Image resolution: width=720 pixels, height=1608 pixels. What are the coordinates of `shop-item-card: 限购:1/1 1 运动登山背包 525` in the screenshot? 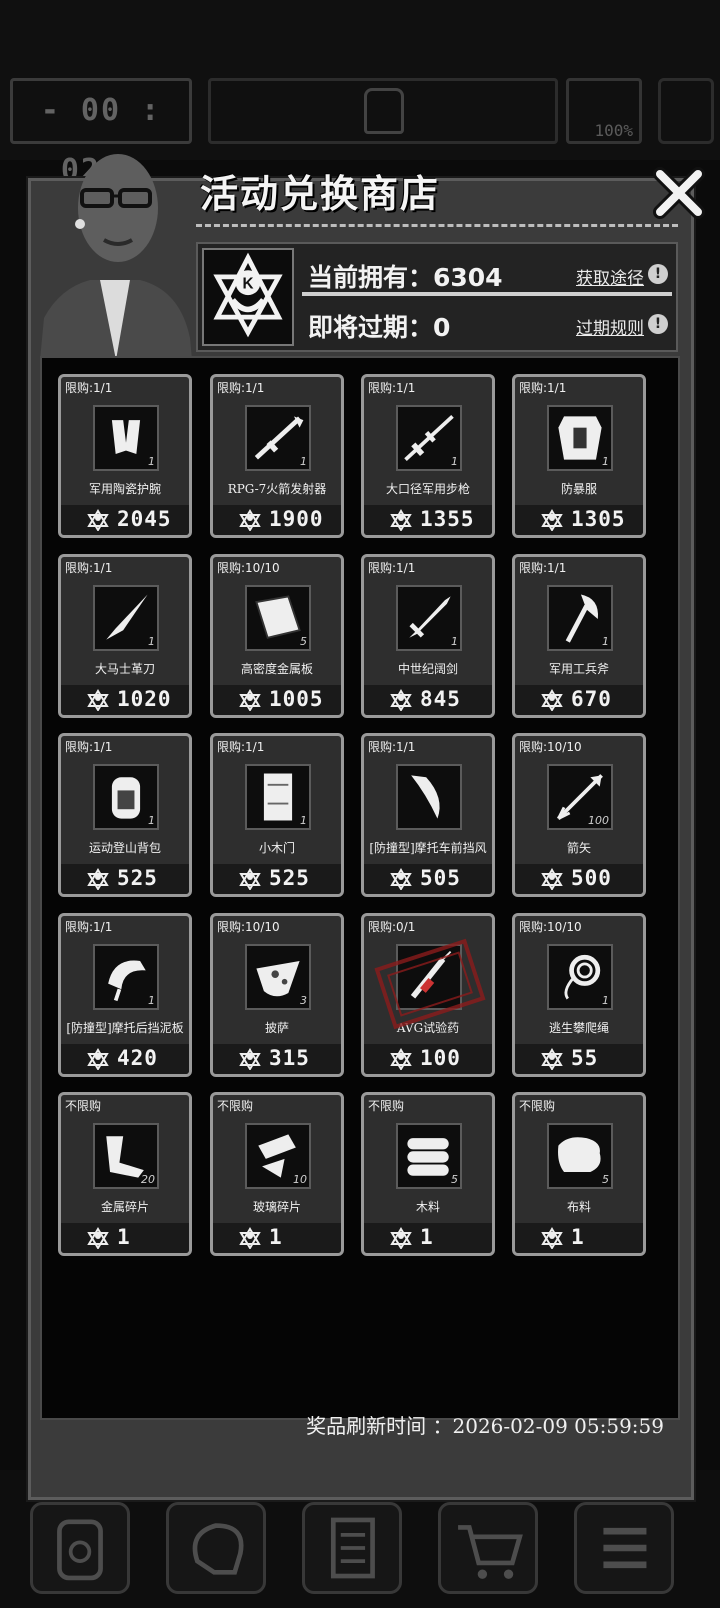 It's located at (125, 815).